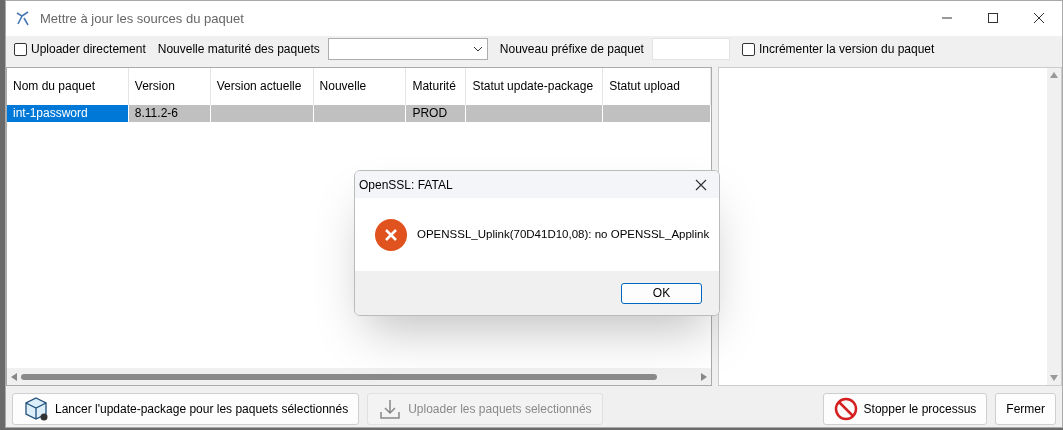  Describe the element at coordinates (169, 113) in the screenshot. I see `table-cell: 8.11.2-6` at that location.